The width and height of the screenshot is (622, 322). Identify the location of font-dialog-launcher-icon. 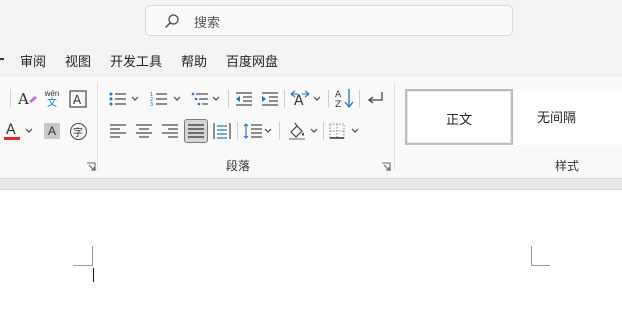
(91, 167).